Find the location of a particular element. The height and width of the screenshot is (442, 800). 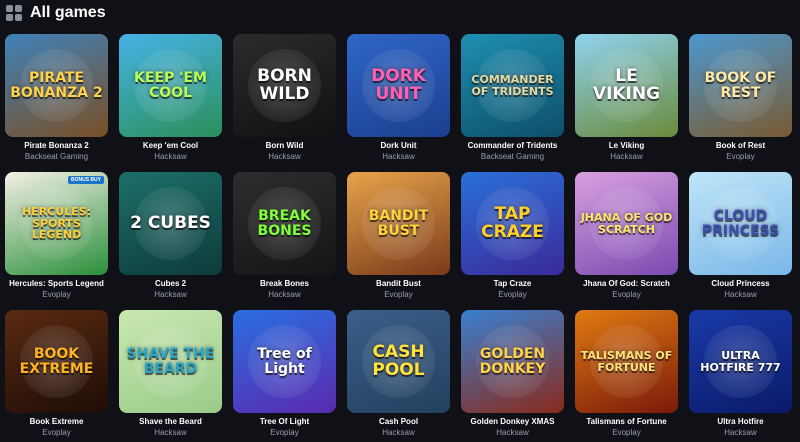

game-card: SHAVE THE BEARD Shave the Beard Hacksaw is located at coordinates (170, 375).